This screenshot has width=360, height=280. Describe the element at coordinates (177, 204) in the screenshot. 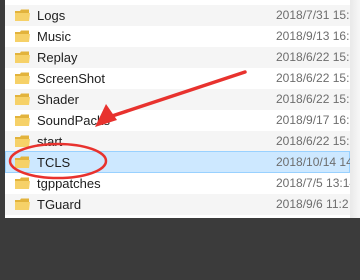

I see `list-item-tguard: TGuard 2018/9/6 11:2` at that location.